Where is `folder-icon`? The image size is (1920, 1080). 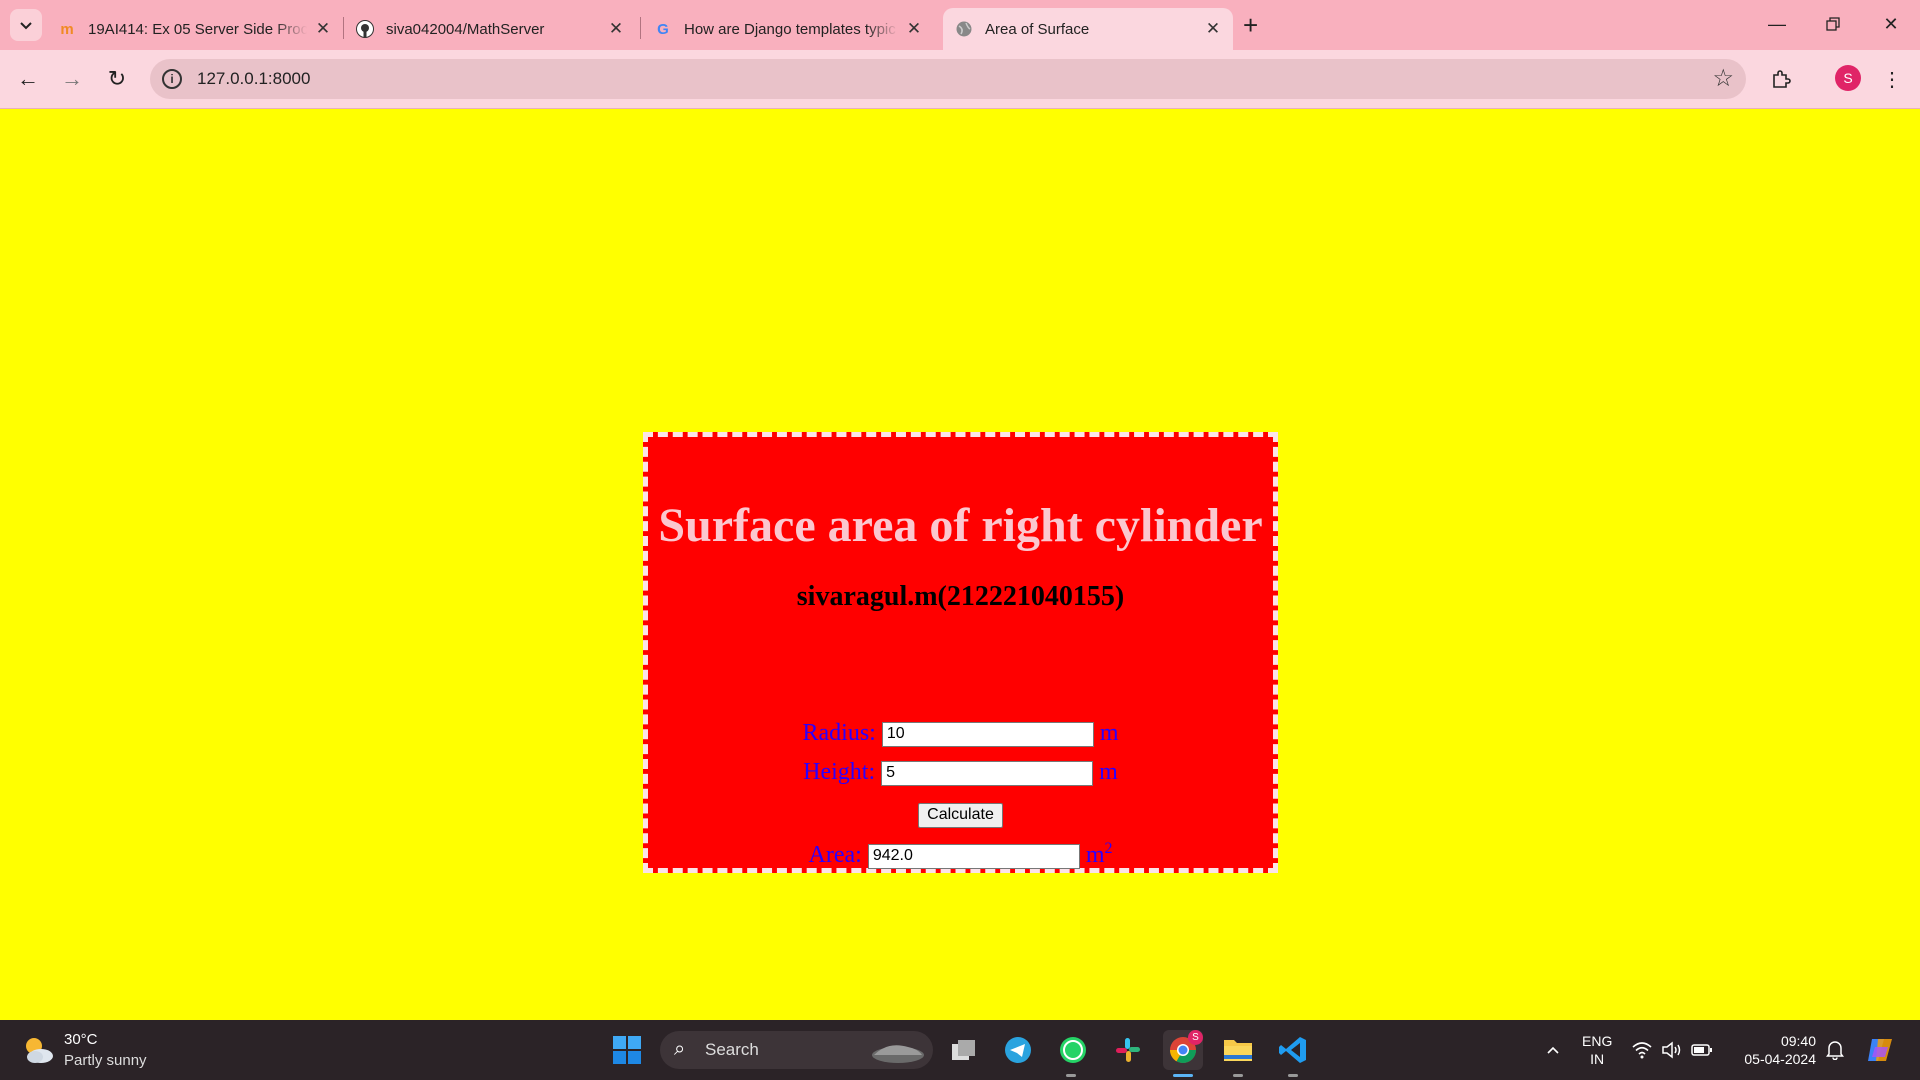 folder-icon is located at coordinates (1238, 1050).